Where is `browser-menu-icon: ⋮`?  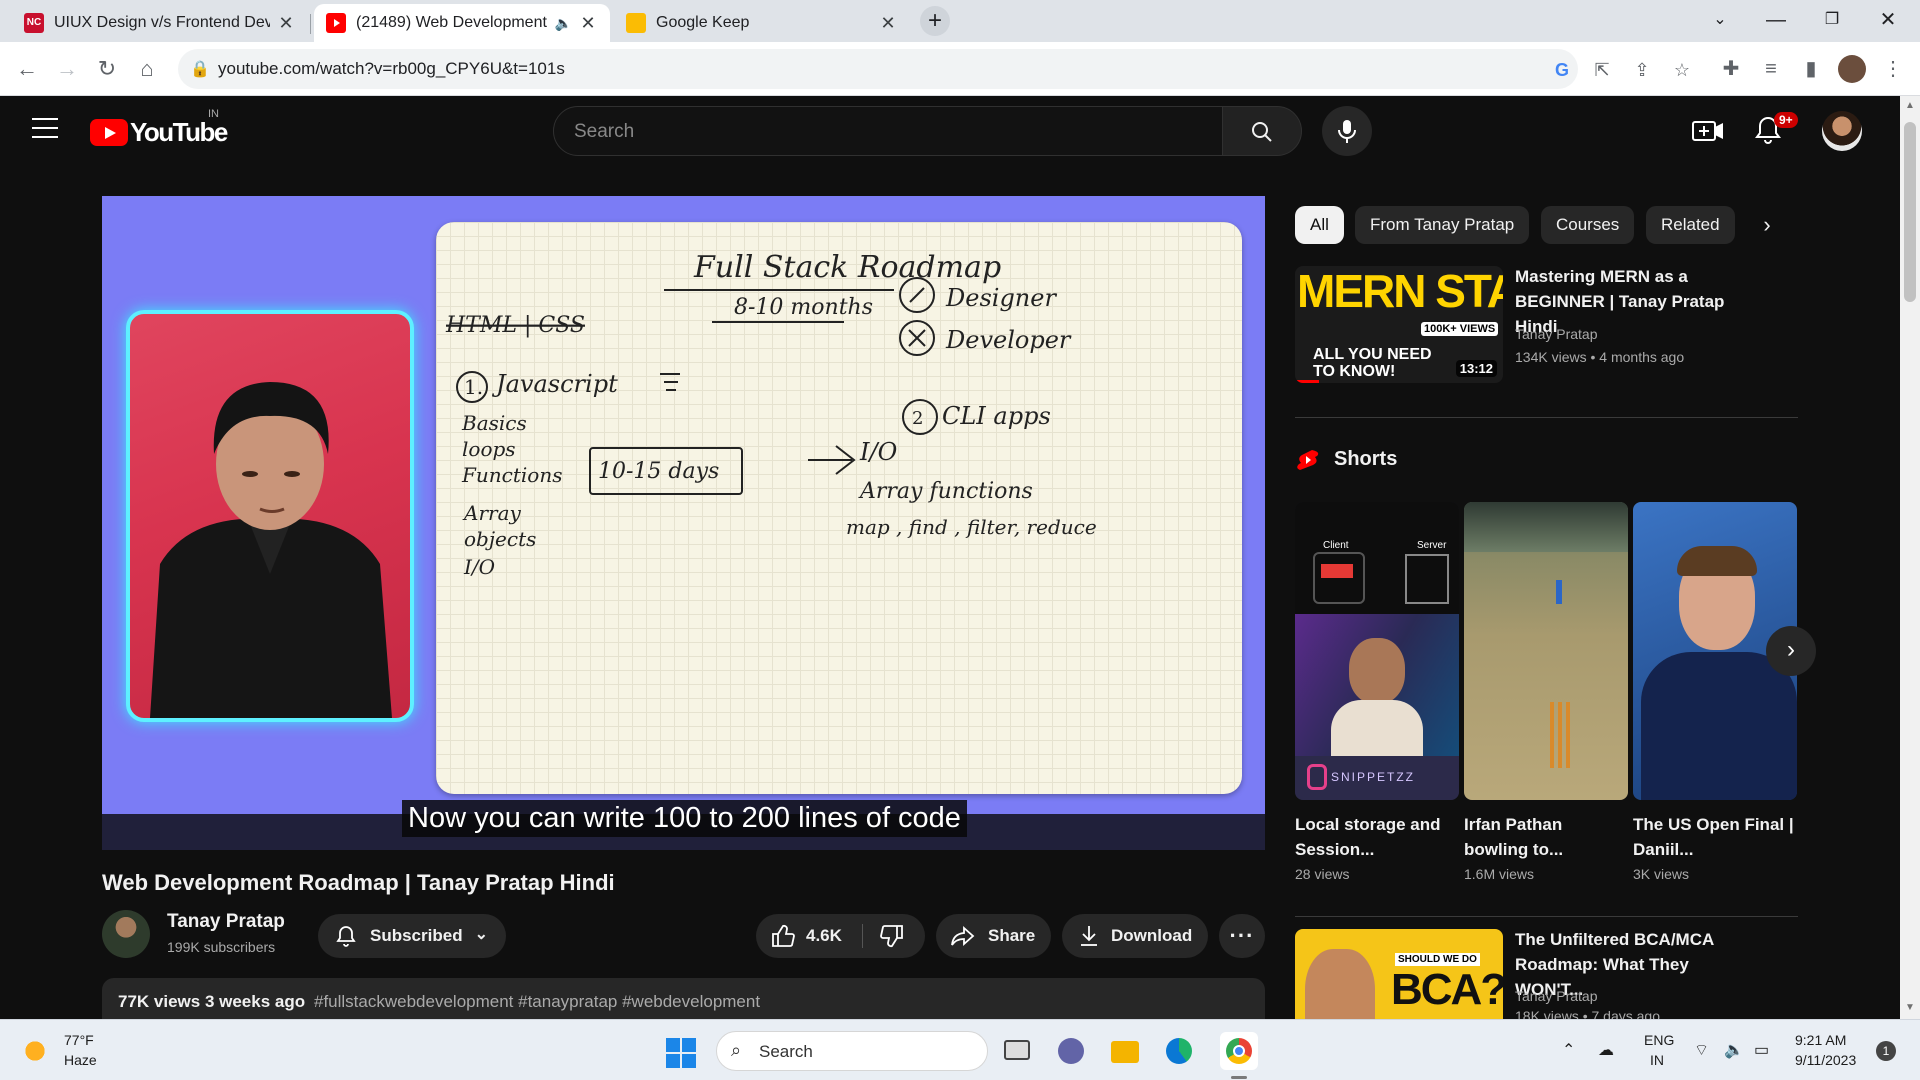 browser-menu-icon: ⋮ is located at coordinates (1893, 69).